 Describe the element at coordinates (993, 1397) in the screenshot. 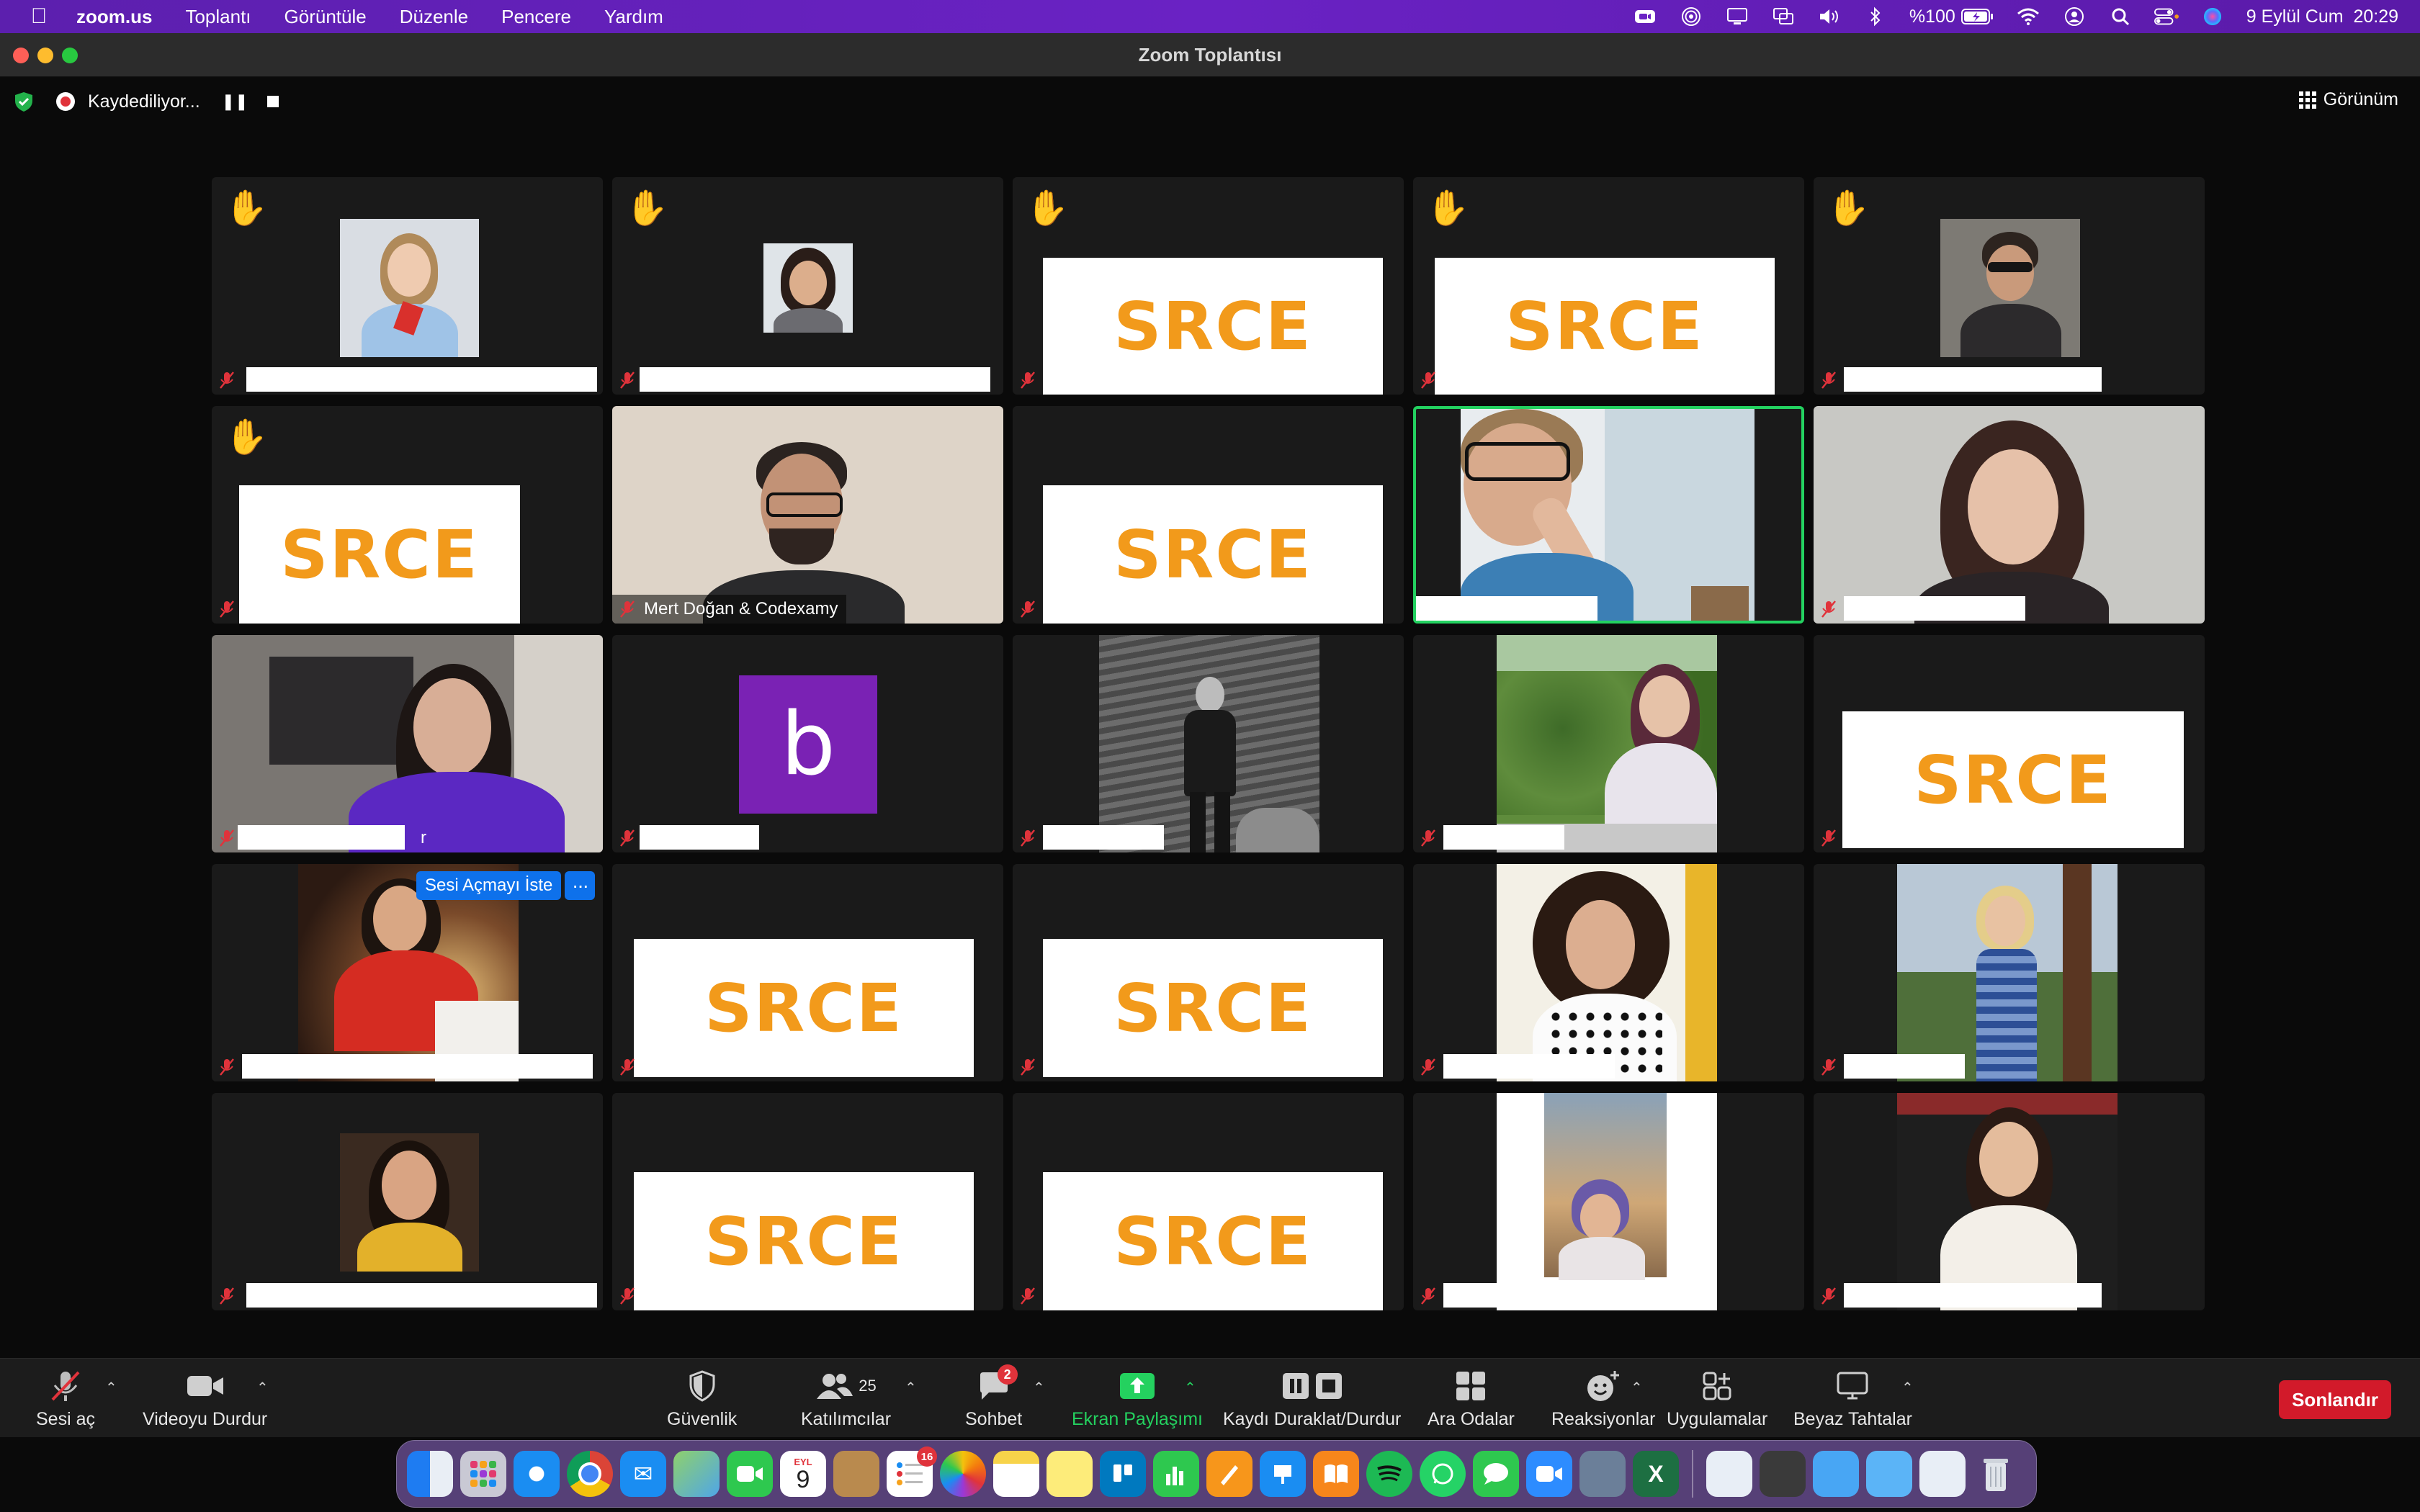

I see `chat-button: 2 Sohbet` at that location.